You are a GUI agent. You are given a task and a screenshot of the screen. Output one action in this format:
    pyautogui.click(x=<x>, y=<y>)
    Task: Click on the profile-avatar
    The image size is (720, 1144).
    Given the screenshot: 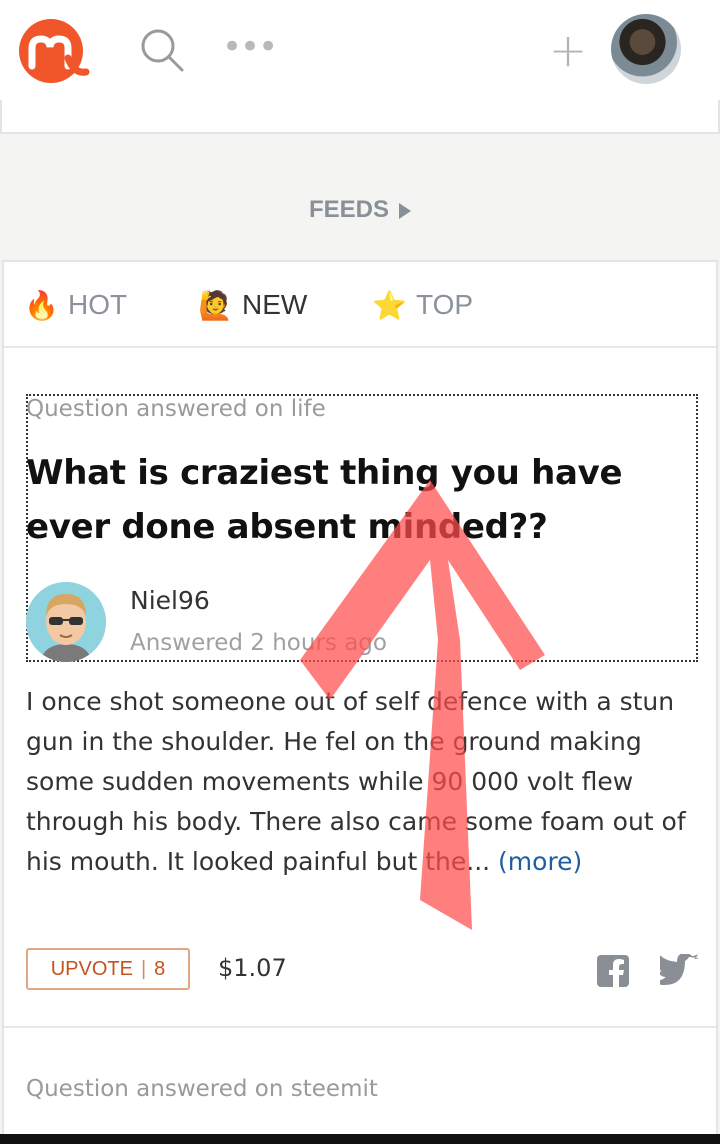 What is the action you would take?
    pyautogui.click(x=646, y=49)
    